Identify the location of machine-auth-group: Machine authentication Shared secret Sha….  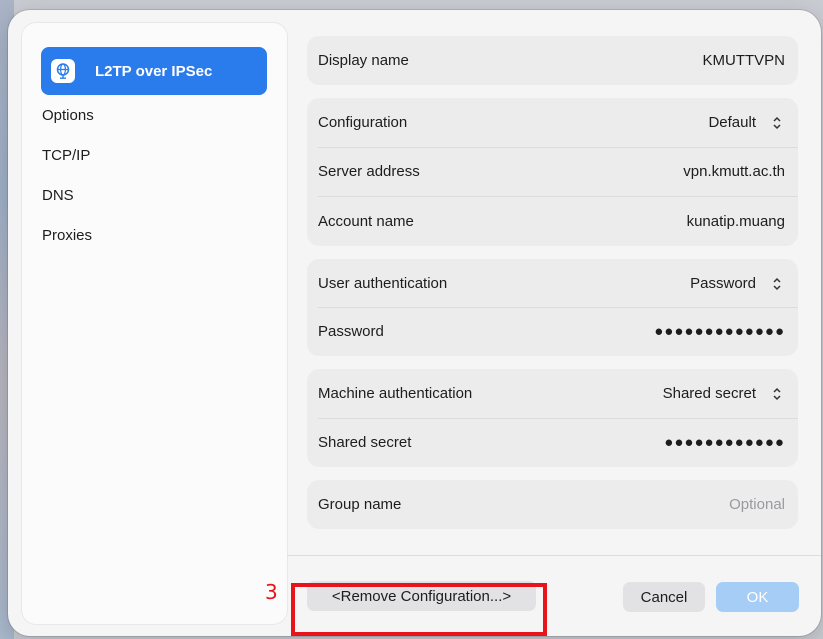
(552, 418).